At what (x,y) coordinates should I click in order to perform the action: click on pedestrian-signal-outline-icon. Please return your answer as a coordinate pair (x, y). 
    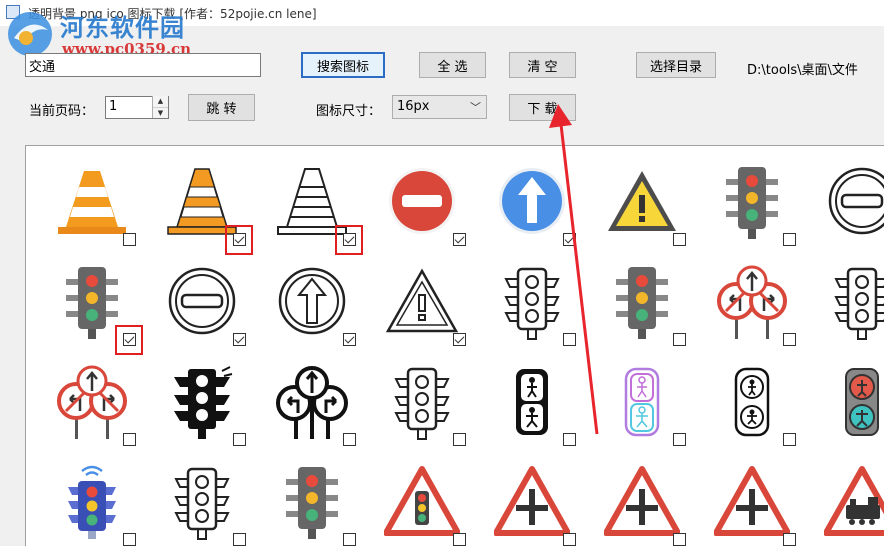
    Looking at the image, I should click on (752, 402).